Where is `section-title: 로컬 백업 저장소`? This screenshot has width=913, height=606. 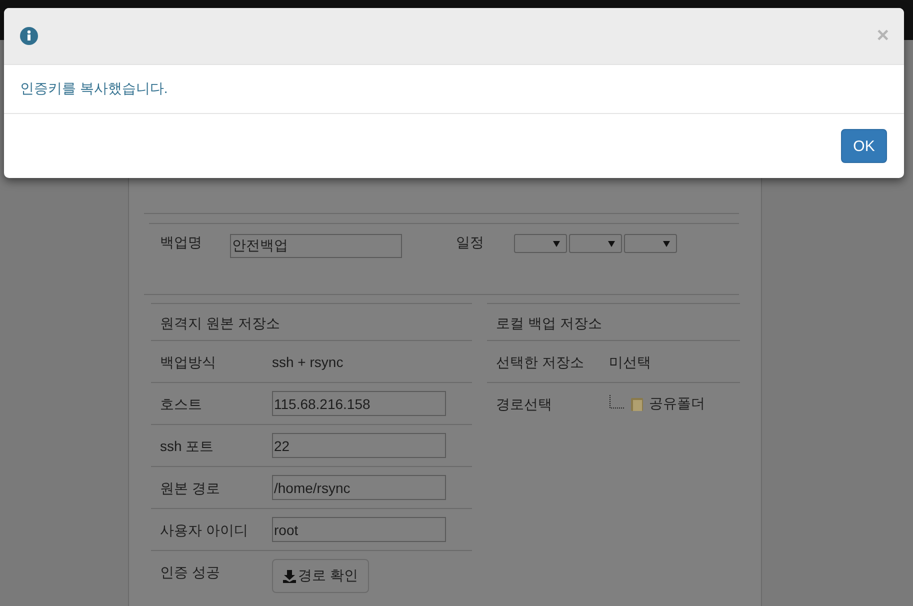
section-title: 로컬 백업 저장소 is located at coordinates (613, 322).